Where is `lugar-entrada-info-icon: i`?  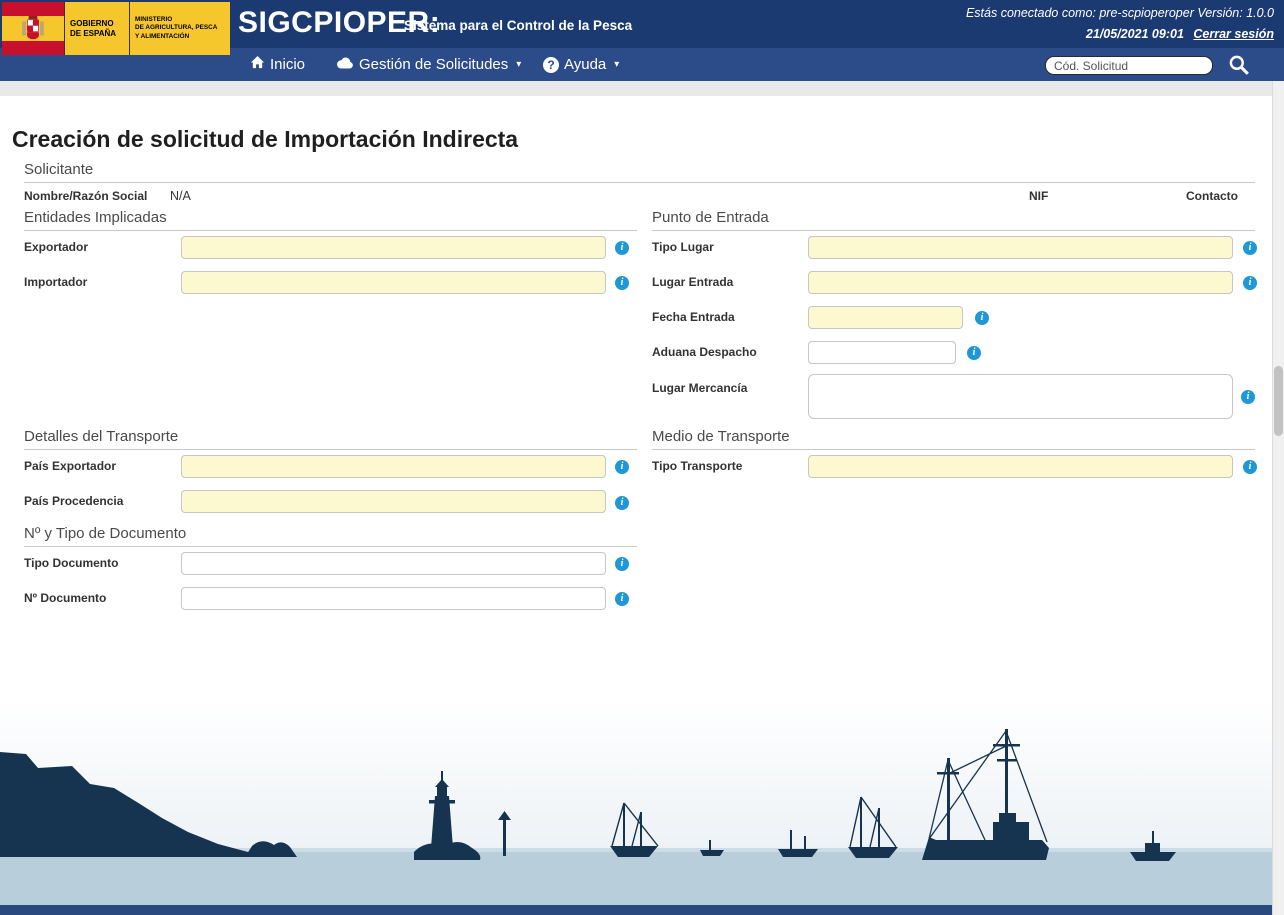
lugar-entrada-info-icon: i is located at coordinates (1250, 283).